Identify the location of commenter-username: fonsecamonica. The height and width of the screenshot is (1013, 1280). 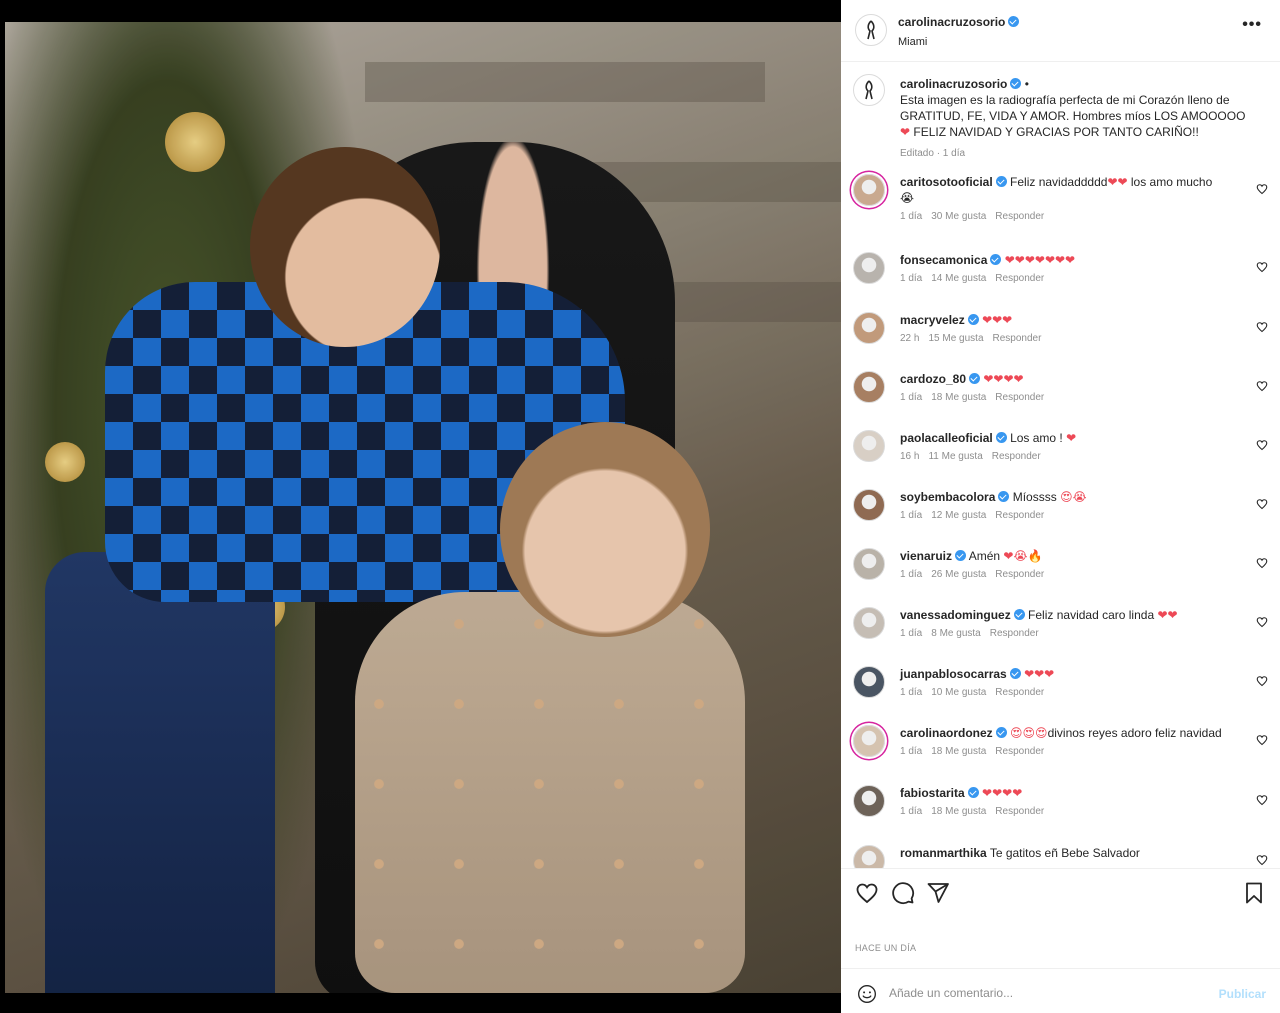
(943, 260).